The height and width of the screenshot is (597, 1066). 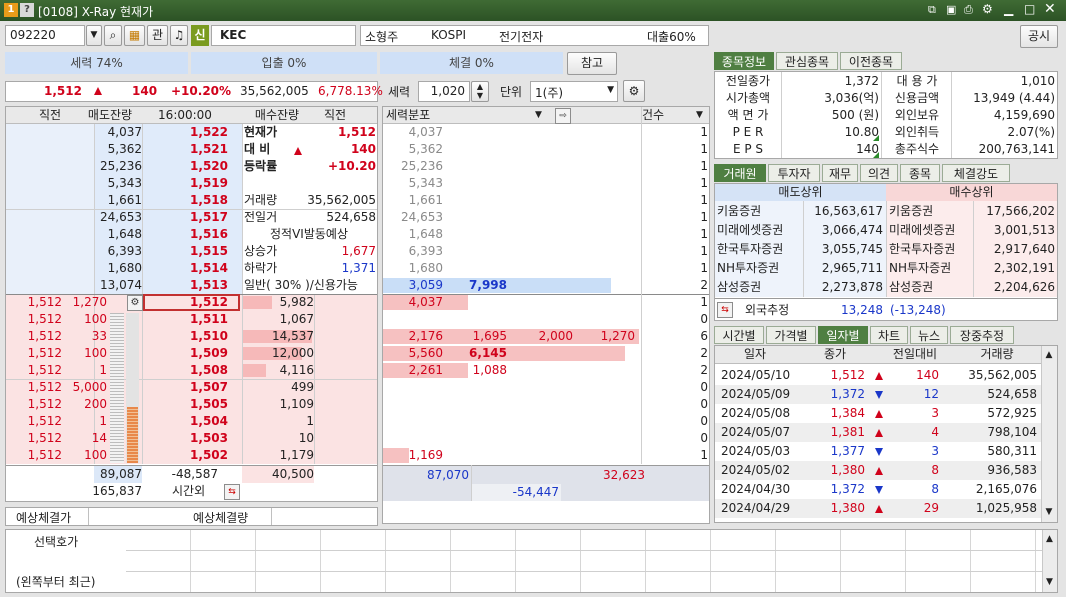 I want to click on bell-icon: ♫, so click(x=179, y=35).